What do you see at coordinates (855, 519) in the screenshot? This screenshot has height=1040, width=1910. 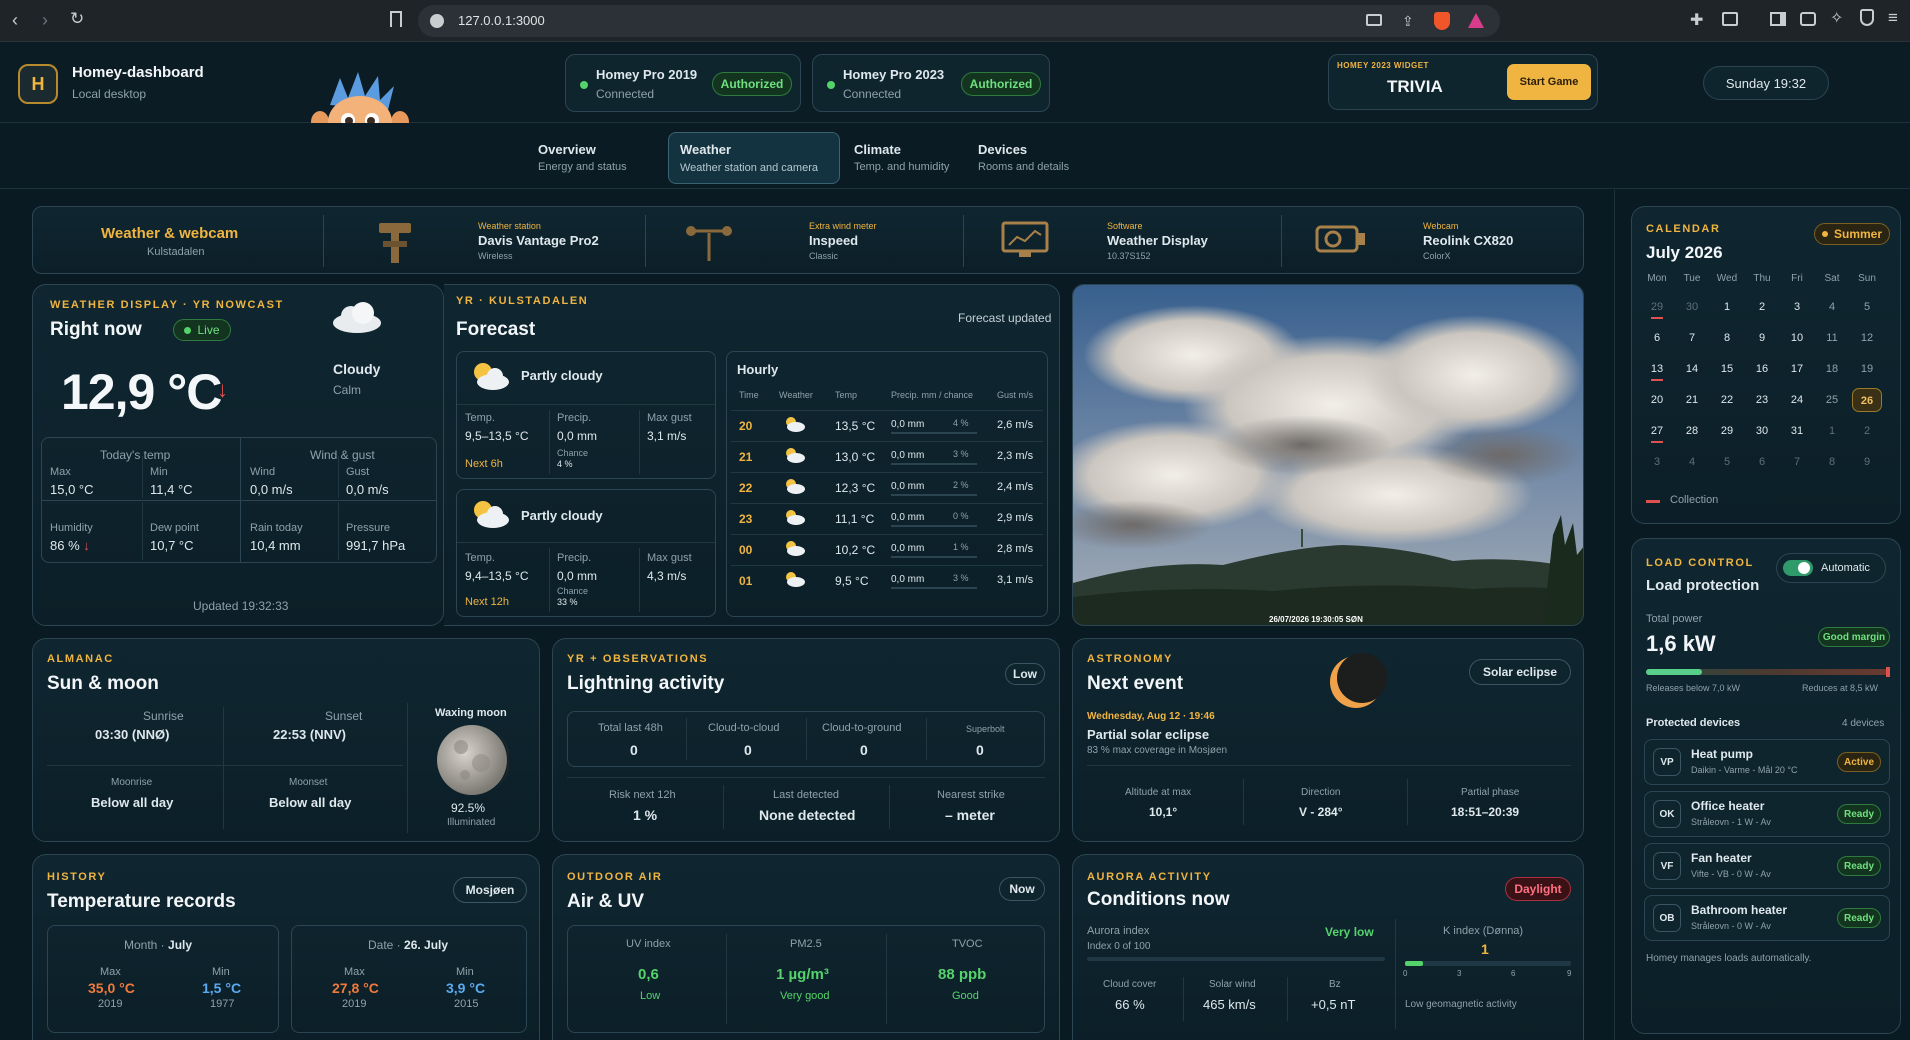 I see `hour-temp: 11,1 °C` at bounding box center [855, 519].